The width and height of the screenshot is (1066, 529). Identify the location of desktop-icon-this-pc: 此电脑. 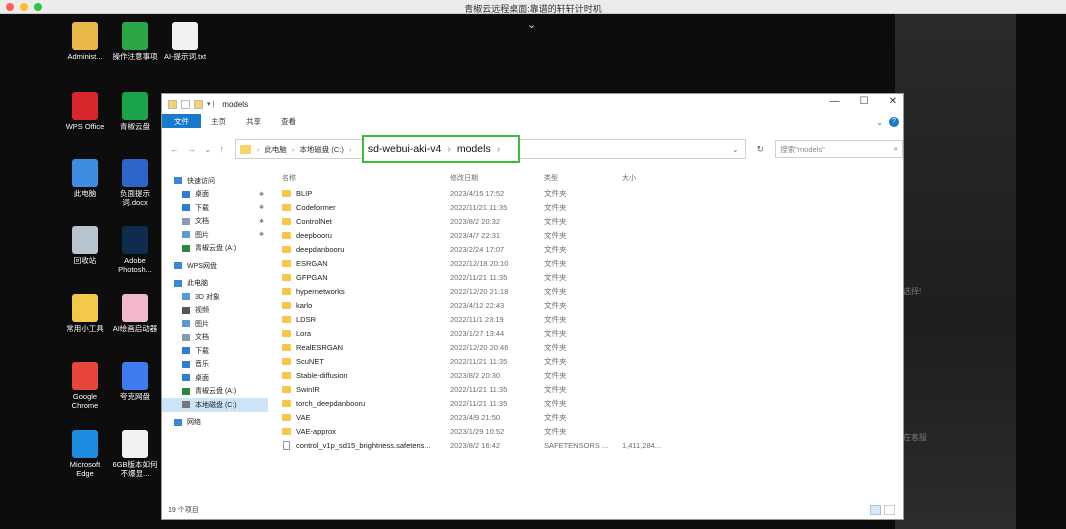
(85, 178).